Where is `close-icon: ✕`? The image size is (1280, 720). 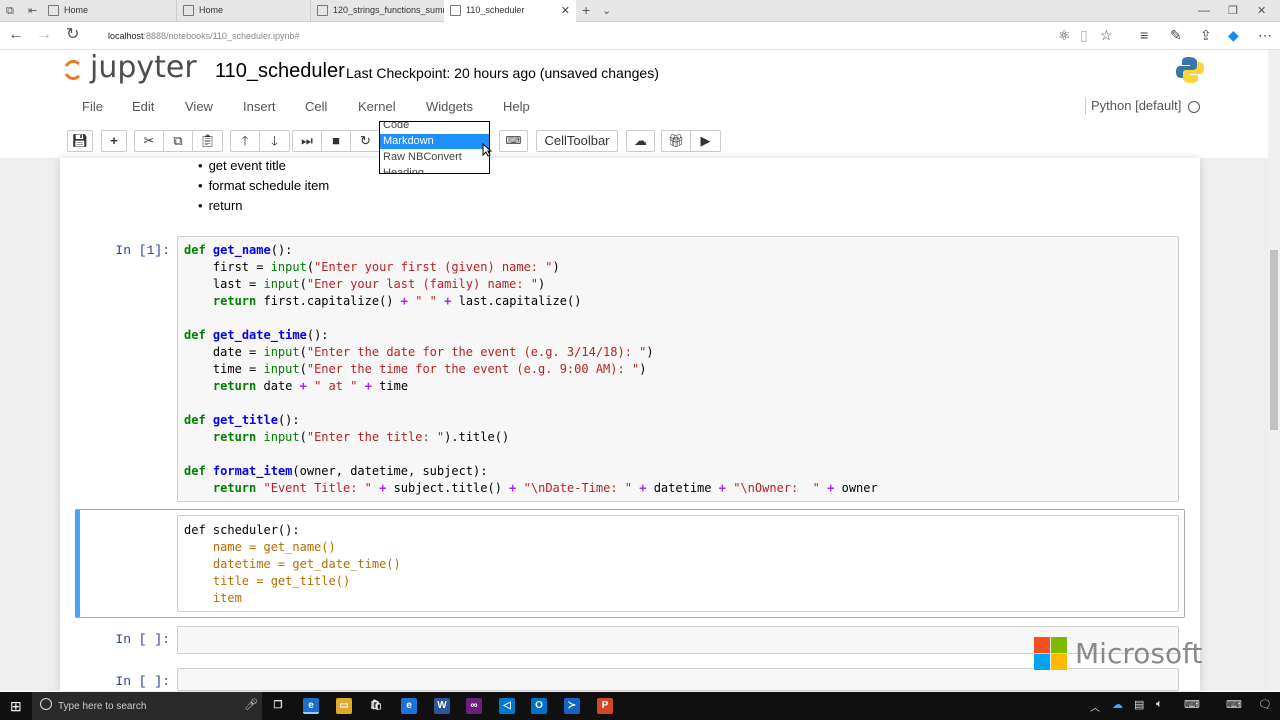
close-icon: ✕ is located at coordinates (565, 10).